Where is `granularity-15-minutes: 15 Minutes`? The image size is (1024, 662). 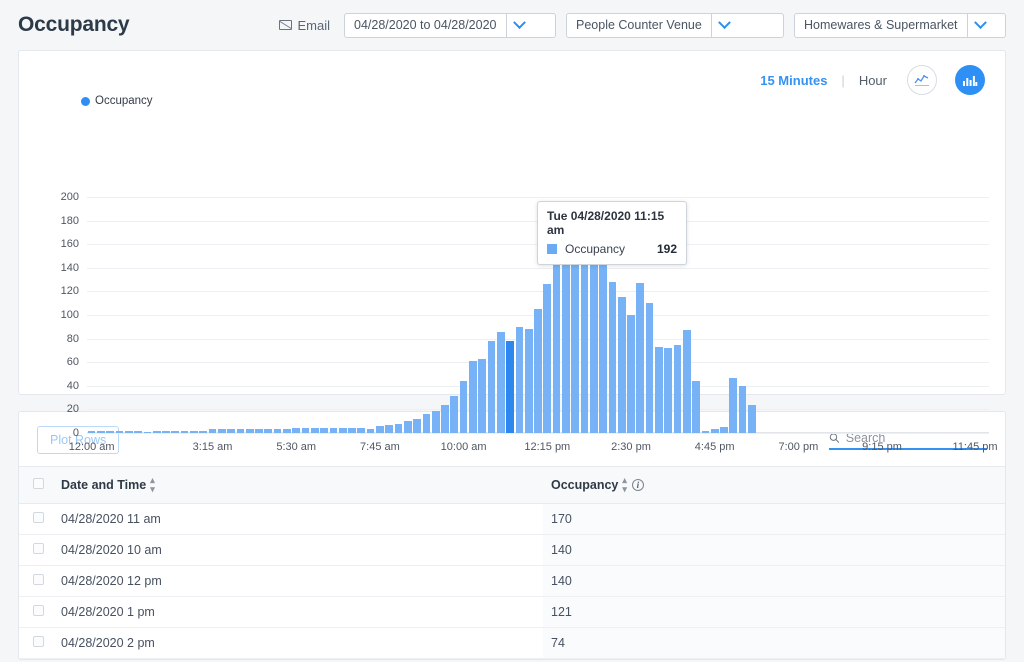 granularity-15-minutes: 15 Minutes is located at coordinates (793, 80).